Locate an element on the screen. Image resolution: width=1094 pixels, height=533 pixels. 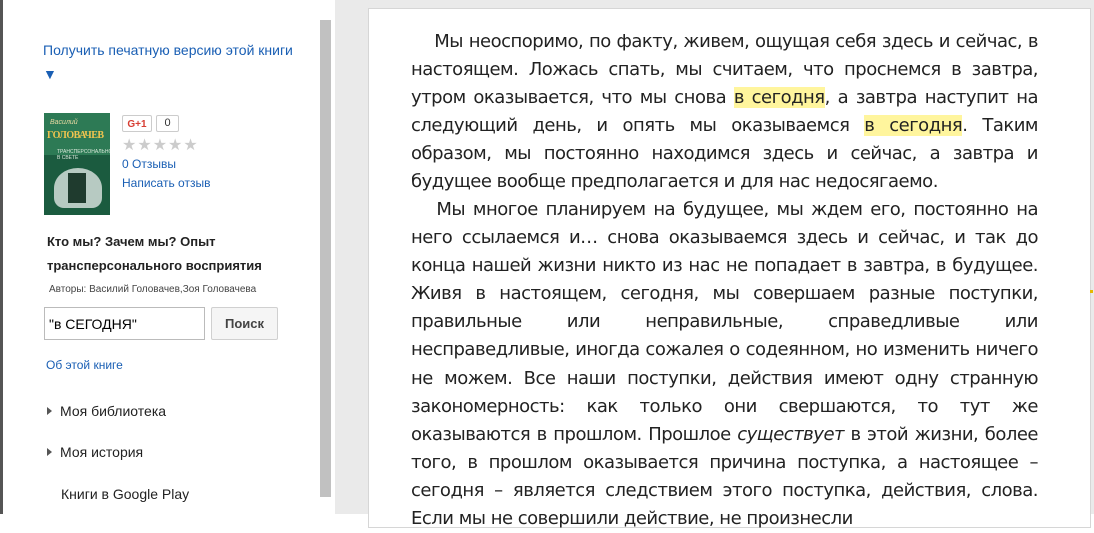
cover-figure is located at coordinates (77, 188).